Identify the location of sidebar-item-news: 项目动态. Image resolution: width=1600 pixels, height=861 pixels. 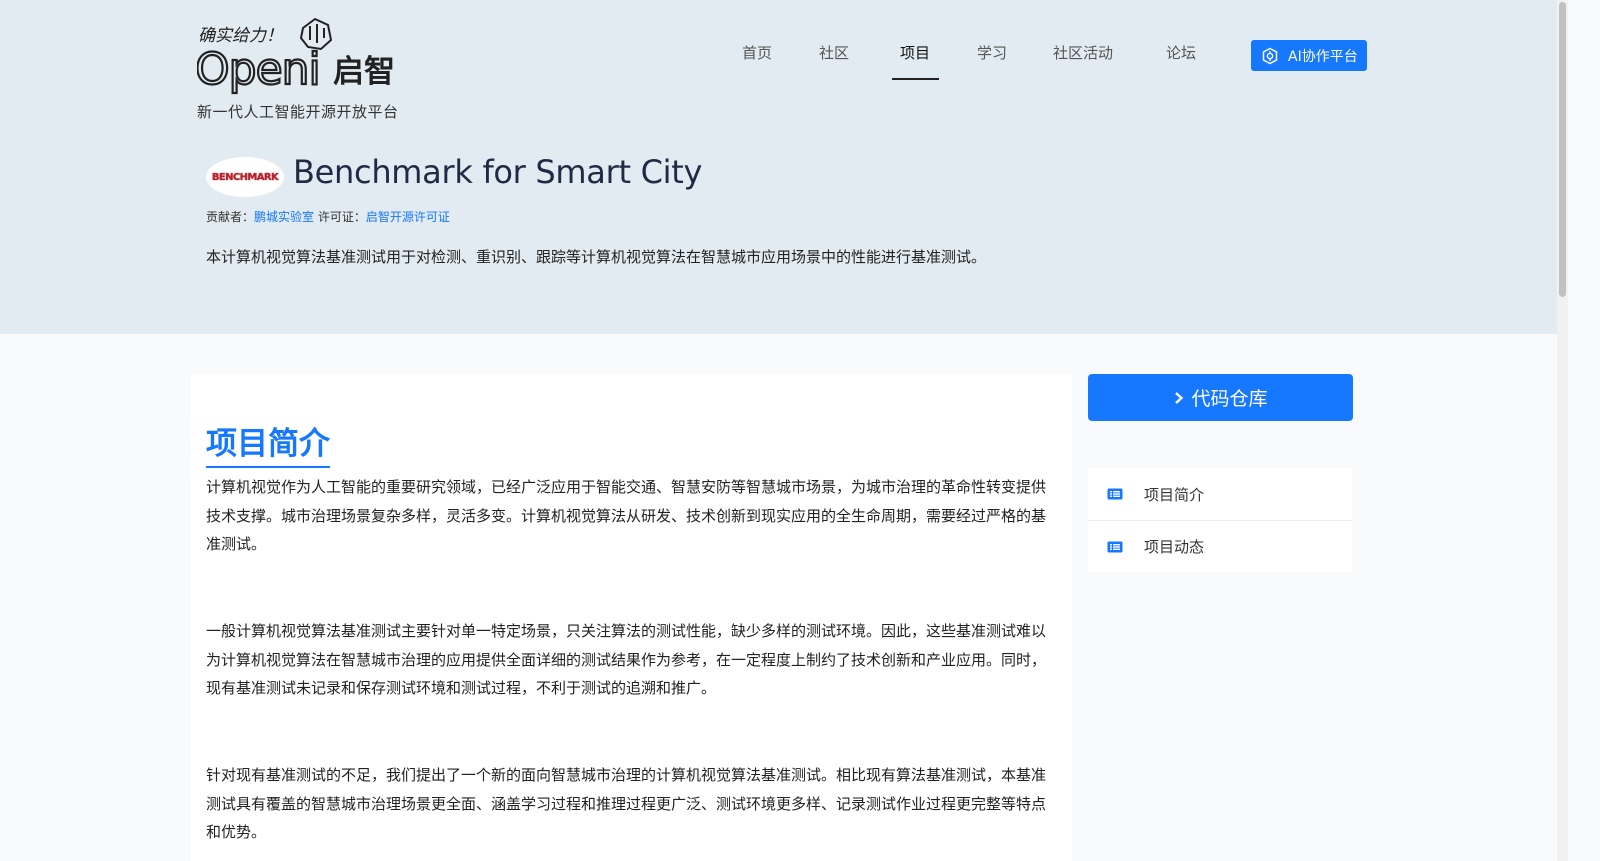
(1220, 546).